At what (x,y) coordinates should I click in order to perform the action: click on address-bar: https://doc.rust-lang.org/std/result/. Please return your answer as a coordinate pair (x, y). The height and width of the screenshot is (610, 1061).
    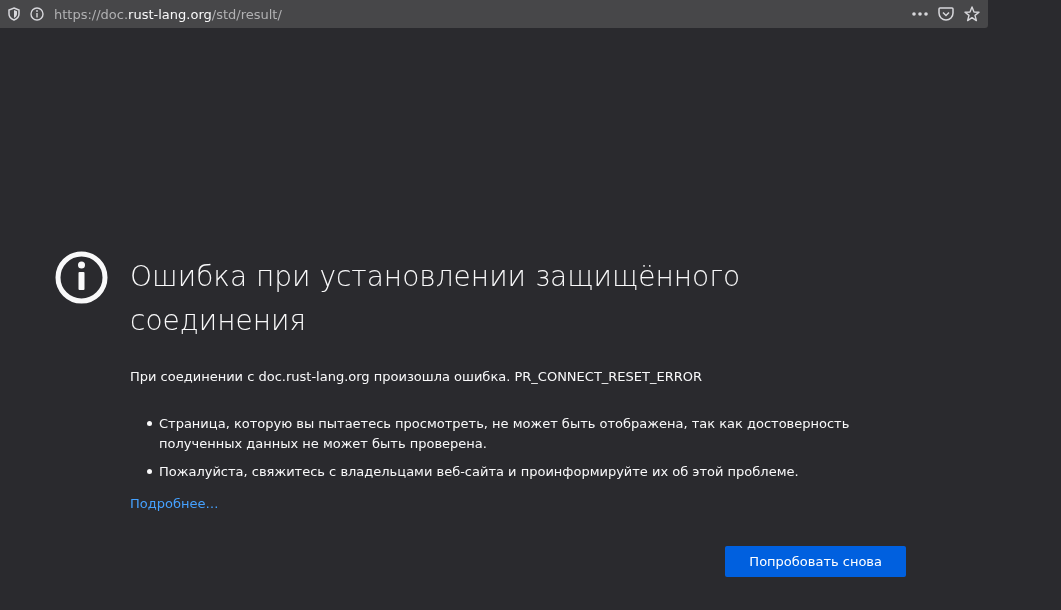
    Looking at the image, I should click on (494, 14).